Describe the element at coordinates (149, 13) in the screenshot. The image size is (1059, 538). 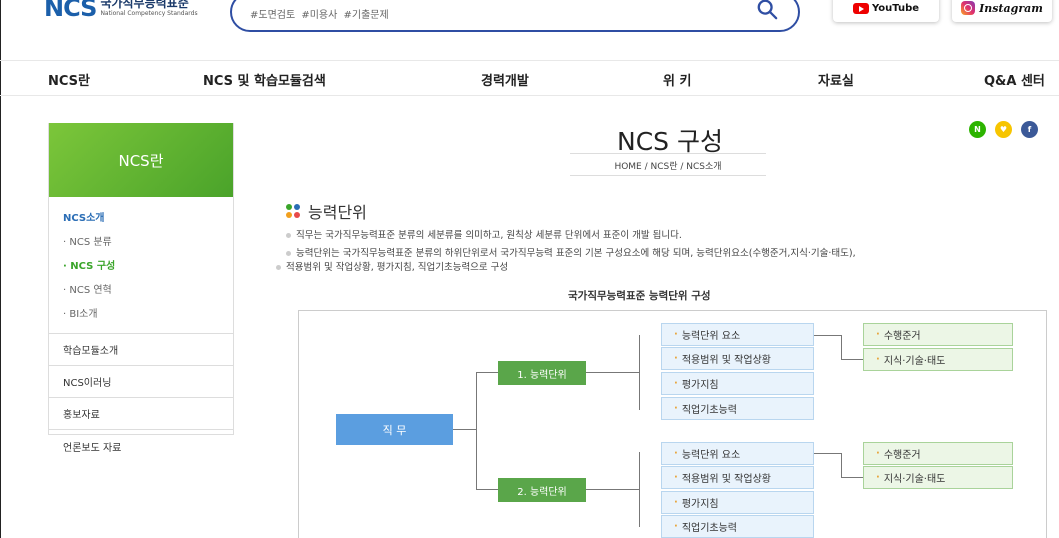
I see `logo-english-text: National Competency Standards` at that location.